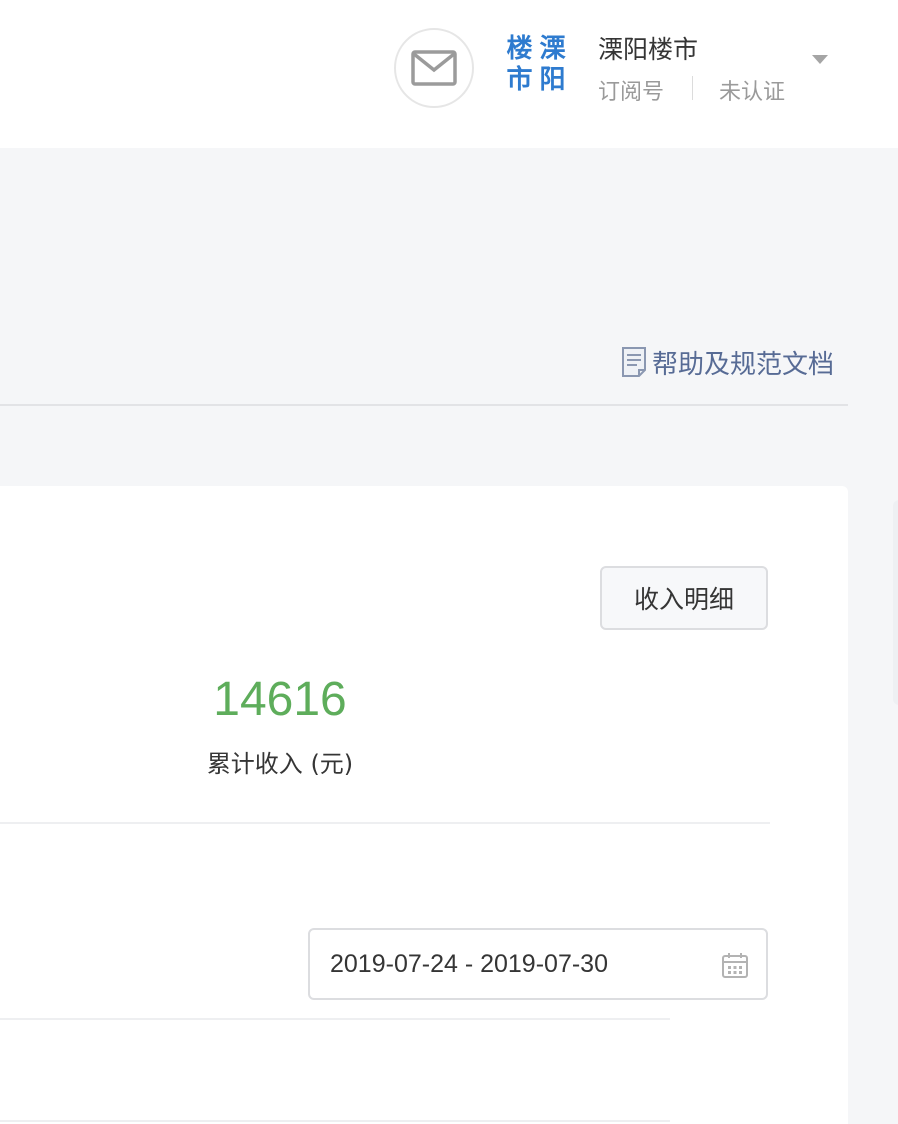 The image size is (898, 1124). Describe the element at coordinates (280, 764) in the screenshot. I see `total-income-label: 累计收入 (元)` at that location.